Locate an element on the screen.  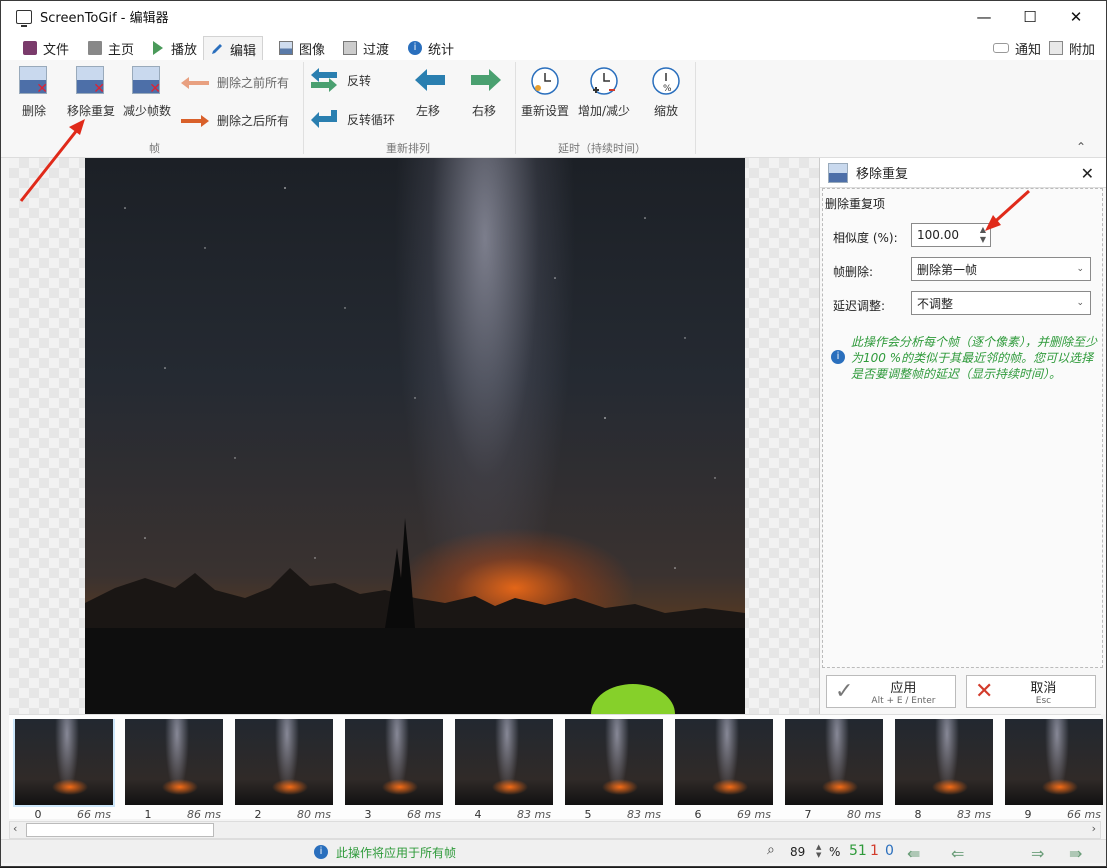
move-right-button: 右移 is located at coordinates (485, 92).